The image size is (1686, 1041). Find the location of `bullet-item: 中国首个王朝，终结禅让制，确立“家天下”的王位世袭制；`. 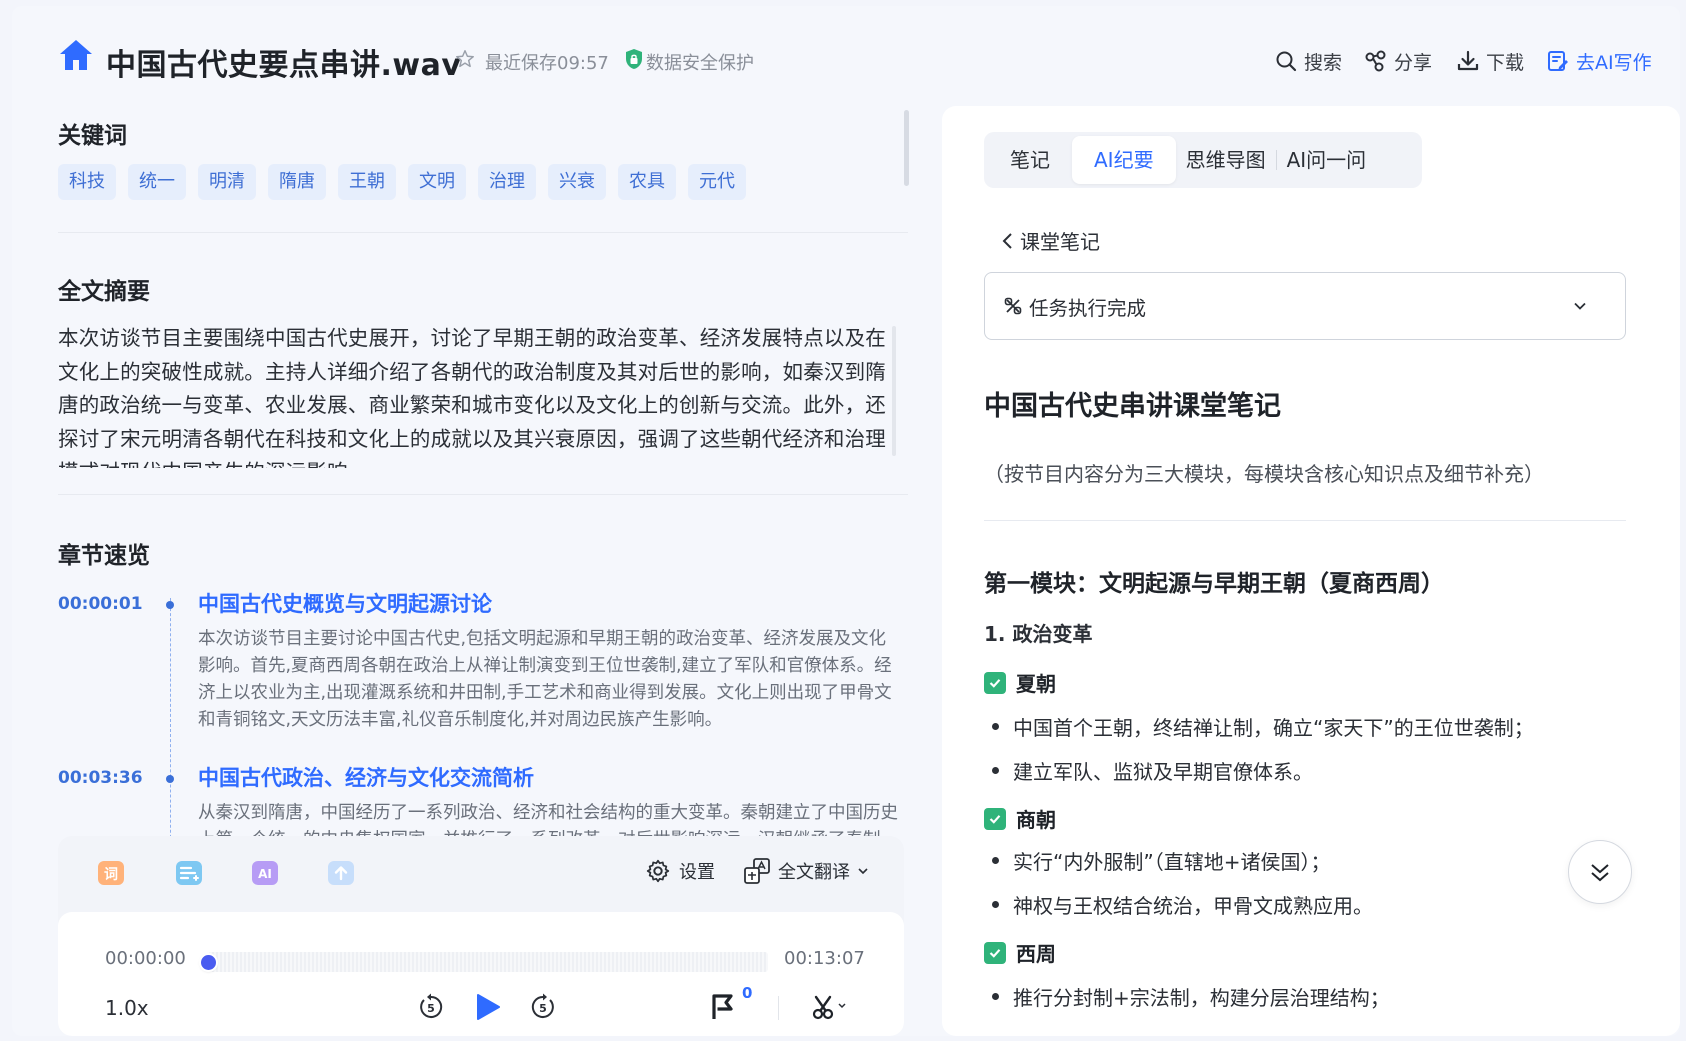

bullet-item: 中国首个王朝，终结禅让制，确立“家天下”的王位世袭制； is located at coordinates (1263, 726).